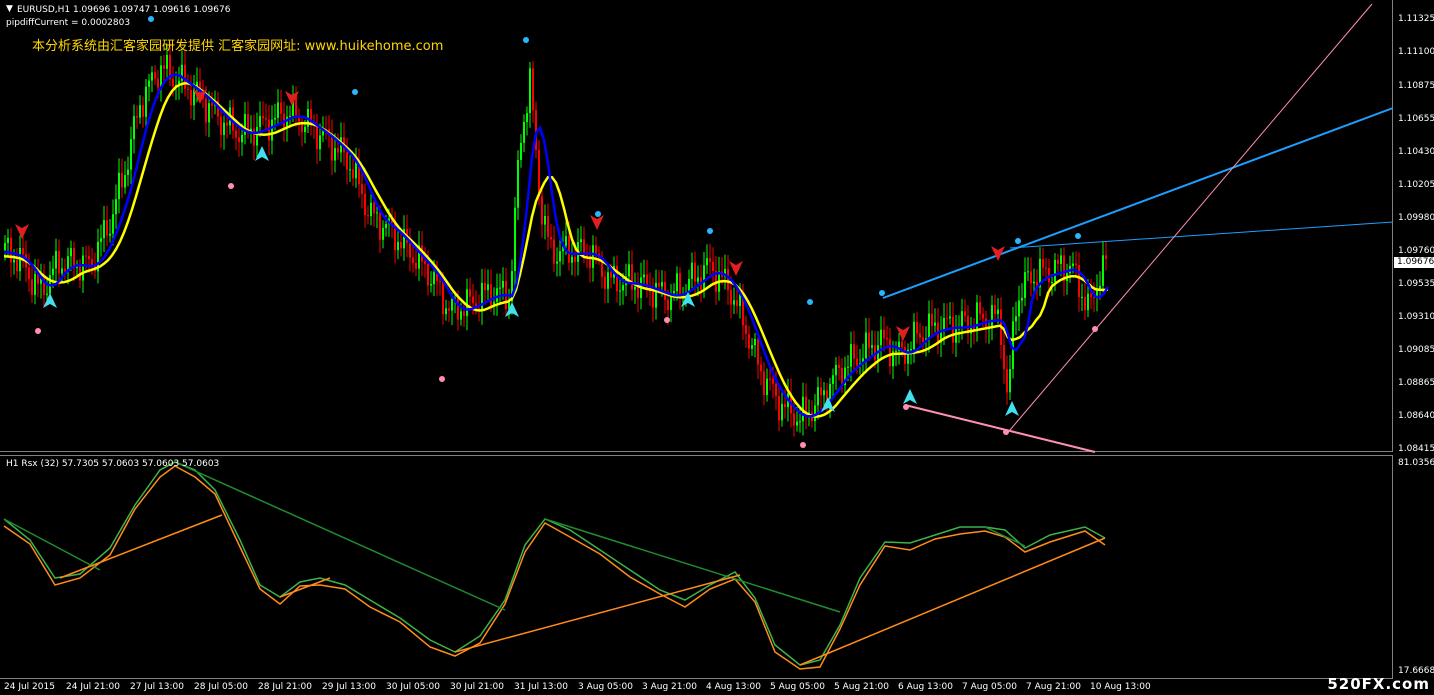  What do you see at coordinates (1416, 218) in the screenshot?
I see `price-tick: 1.09980` at bounding box center [1416, 218].